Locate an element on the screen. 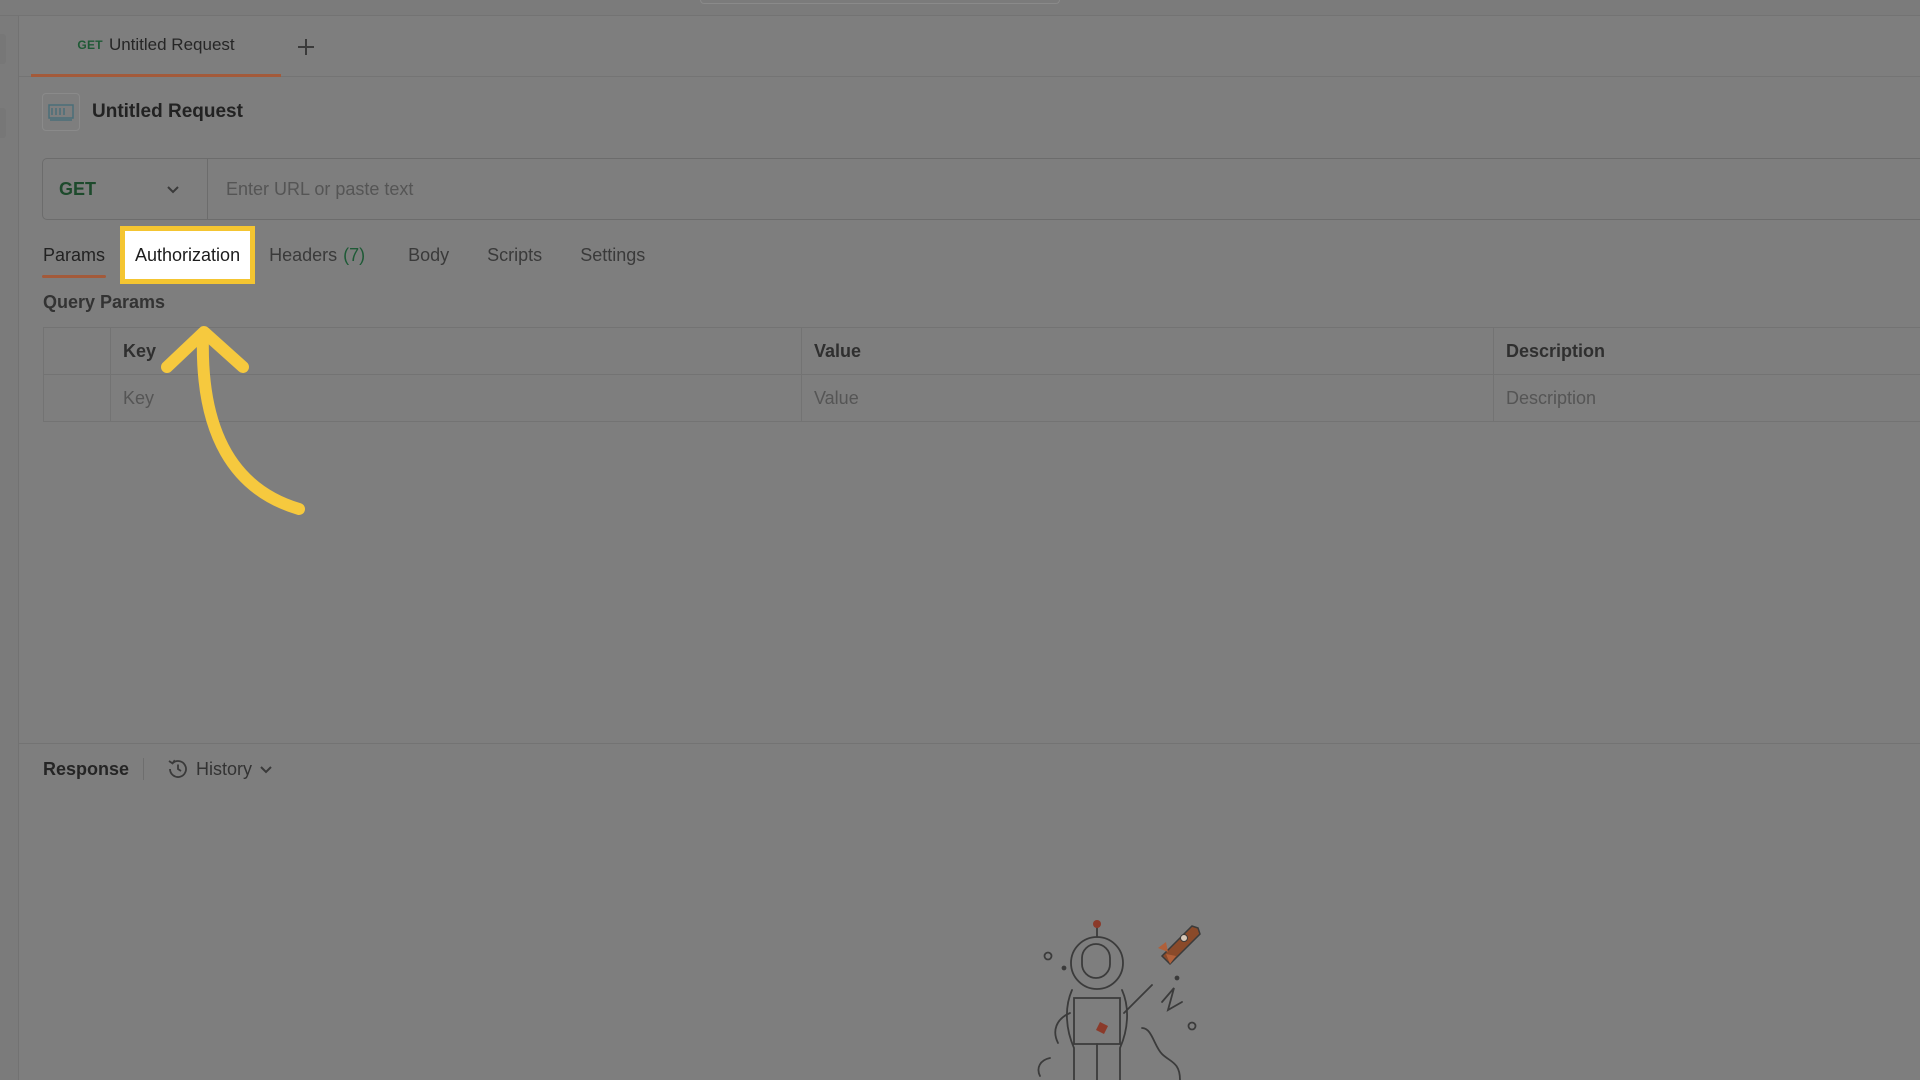 This screenshot has width=1920, height=1080. http-icon is located at coordinates (61, 112).